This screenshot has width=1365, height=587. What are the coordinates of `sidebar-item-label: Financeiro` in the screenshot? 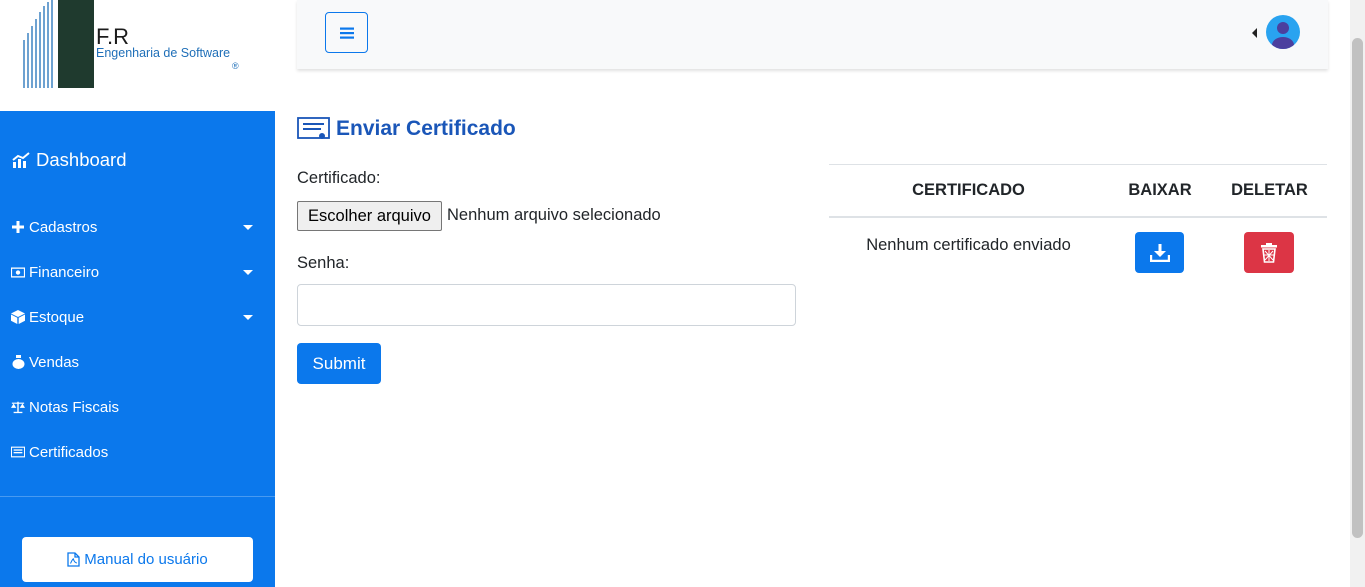 It's located at (64, 272).